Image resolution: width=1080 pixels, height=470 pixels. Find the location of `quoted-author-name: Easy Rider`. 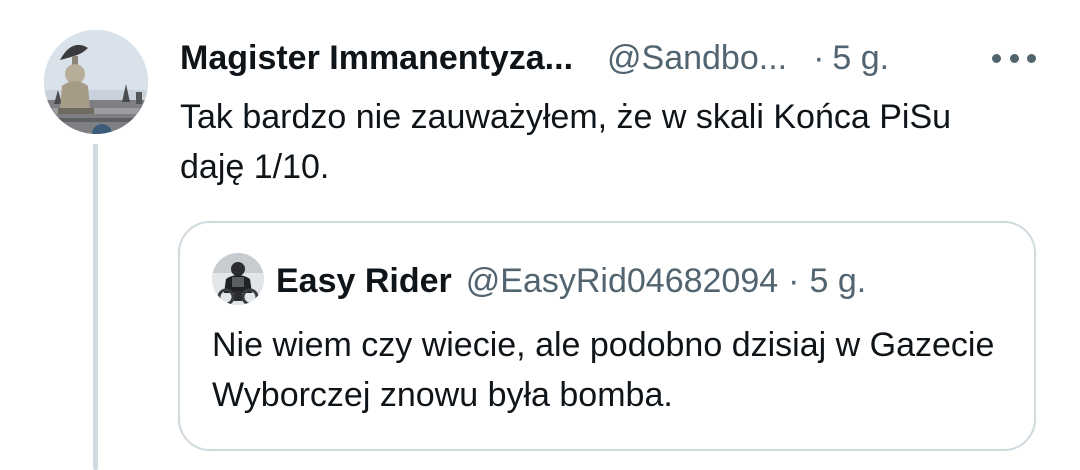

quoted-author-name: Easy Rider is located at coordinates (364, 281).